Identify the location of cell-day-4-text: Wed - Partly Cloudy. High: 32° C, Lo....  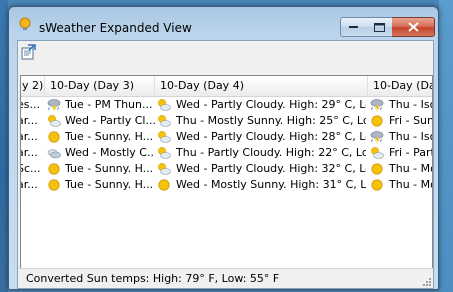
(271, 168).